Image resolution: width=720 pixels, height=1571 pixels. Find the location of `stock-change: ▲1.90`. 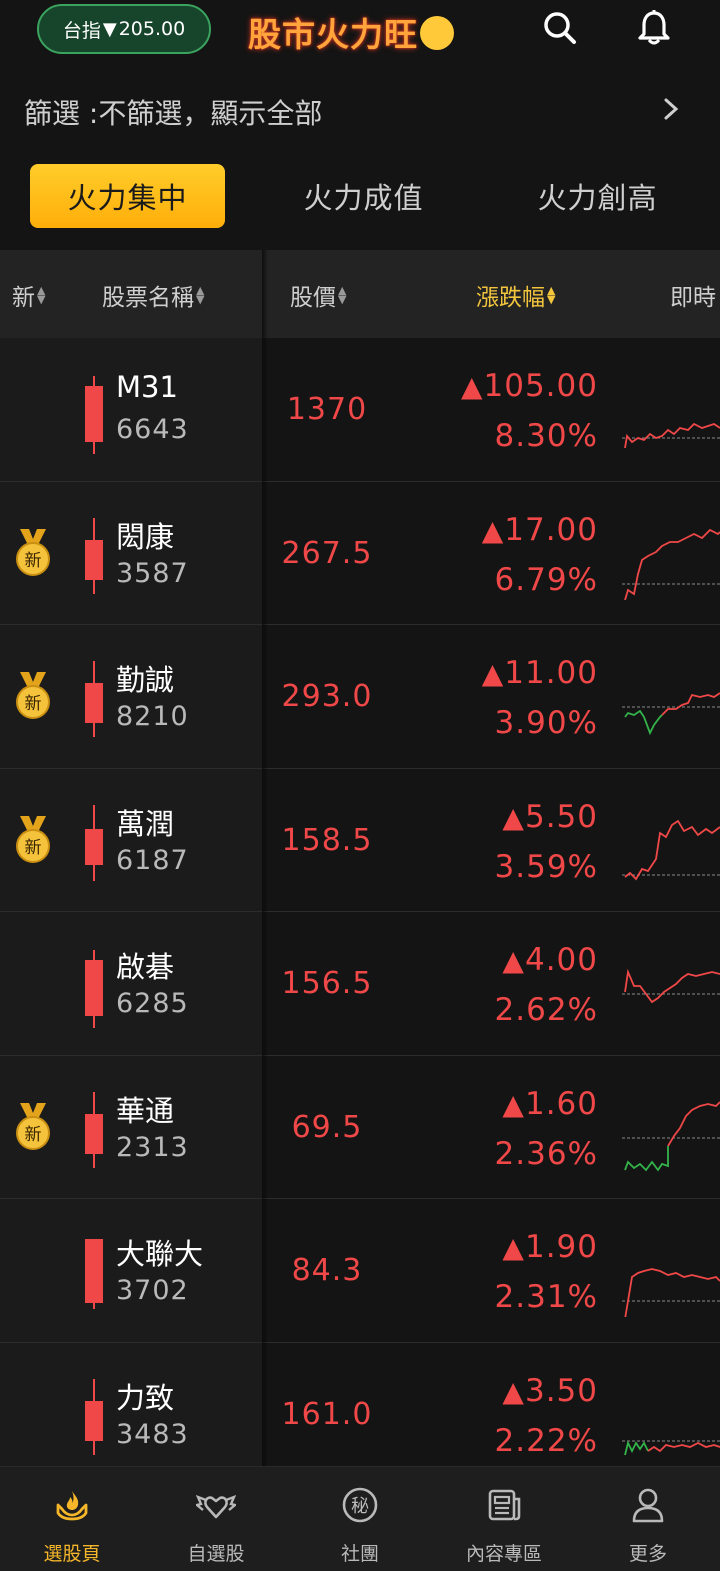

stock-change: ▲1.90 is located at coordinates (550, 1247).